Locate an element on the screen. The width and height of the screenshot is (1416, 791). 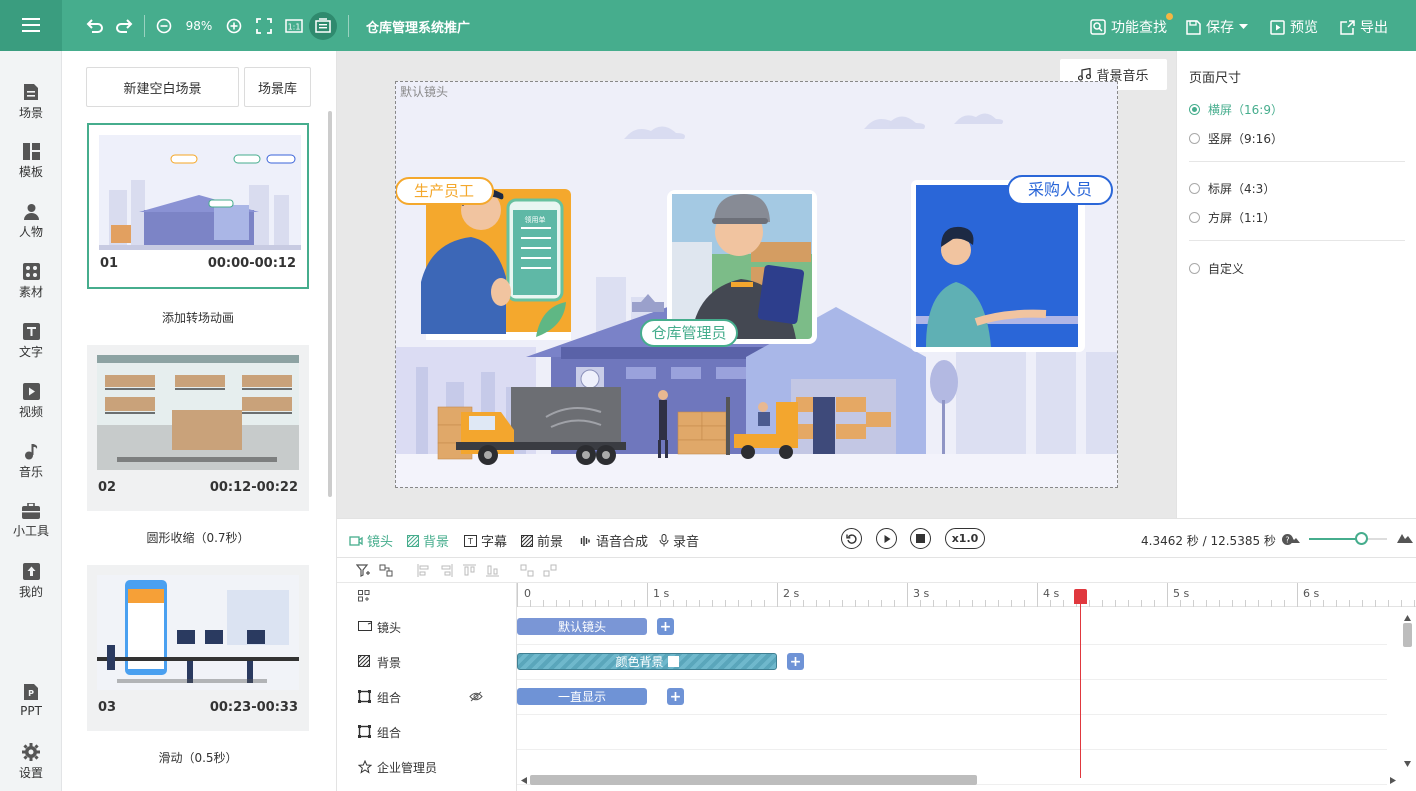
nav-item-settings: 设置 is located at coordinates (31, 767).